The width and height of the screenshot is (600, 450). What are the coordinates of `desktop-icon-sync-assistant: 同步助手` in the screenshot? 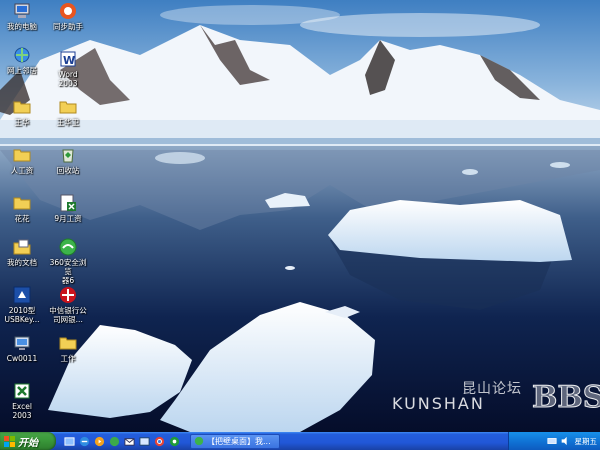 It's located at (68, 16).